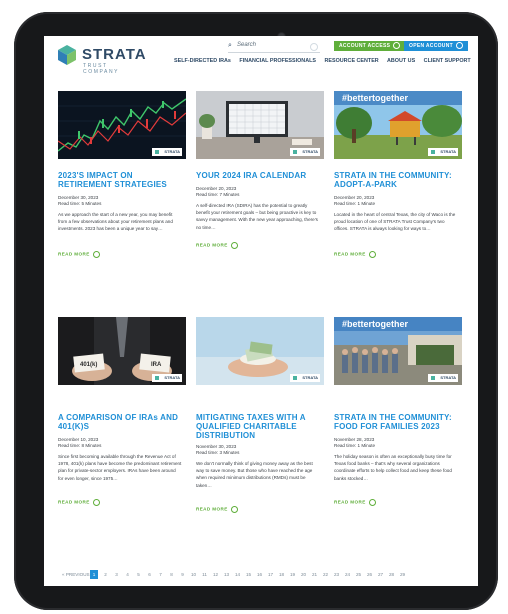 This screenshot has width=508, height=614. I want to click on account-access-button: ACCOUNT ACCESS, so click(370, 46).